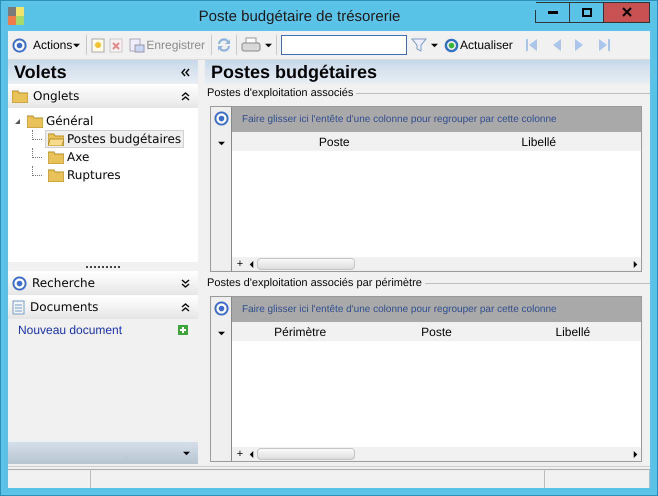 This screenshot has width=658, height=496. I want to click on tree-item: Ruptures, so click(84, 175).